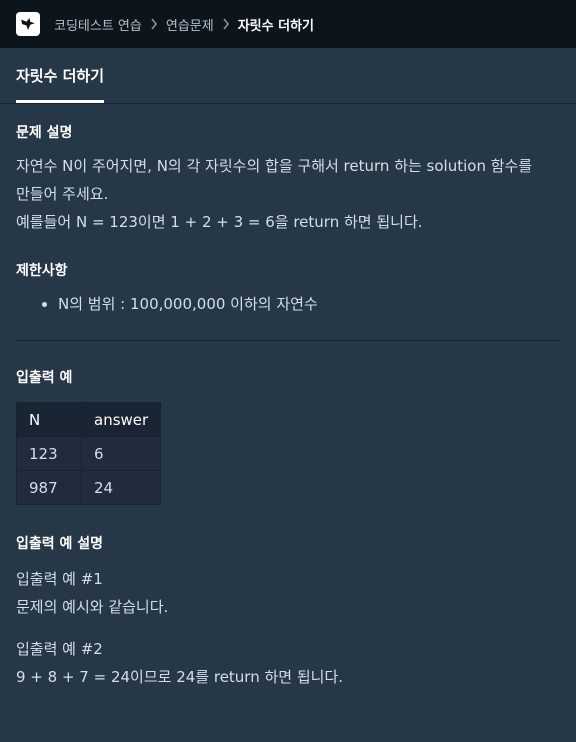 The image size is (576, 742). What do you see at coordinates (28, 24) in the screenshot?
I see `bird-logo-icon` at bounding box center [28, 24].